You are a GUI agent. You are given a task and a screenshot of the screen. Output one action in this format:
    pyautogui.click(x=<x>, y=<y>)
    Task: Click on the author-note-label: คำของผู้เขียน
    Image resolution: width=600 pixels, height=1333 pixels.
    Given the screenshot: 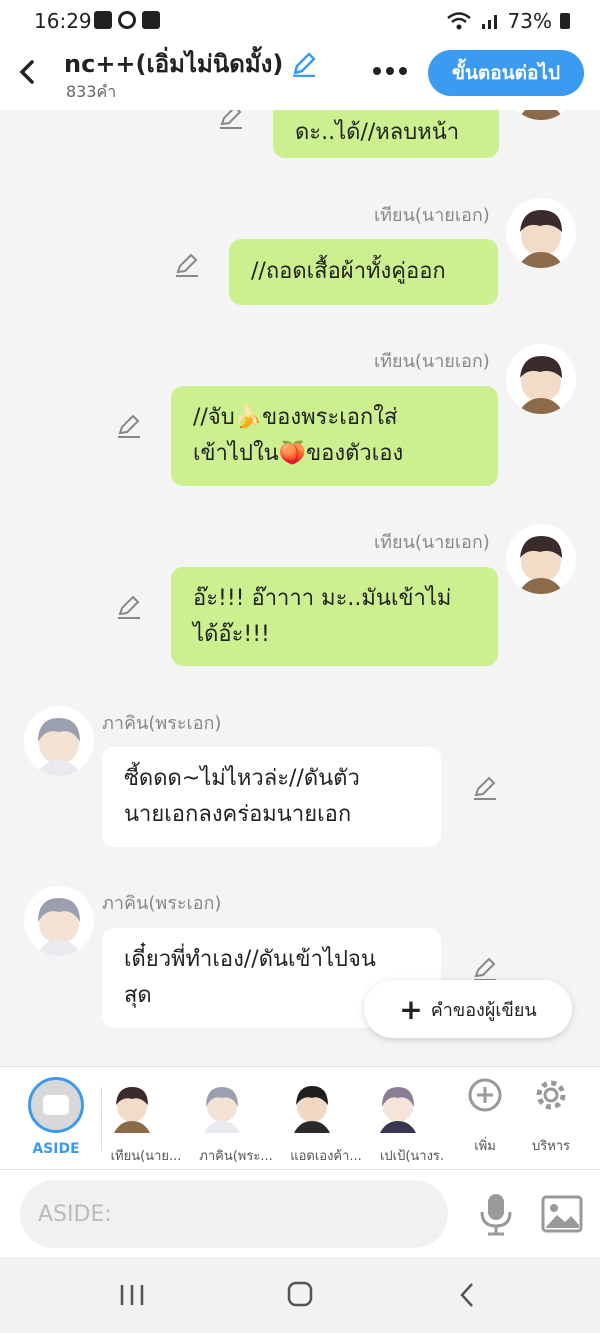 What is the action you would take?
    pyautogui.click(x=483, y=1010)
    